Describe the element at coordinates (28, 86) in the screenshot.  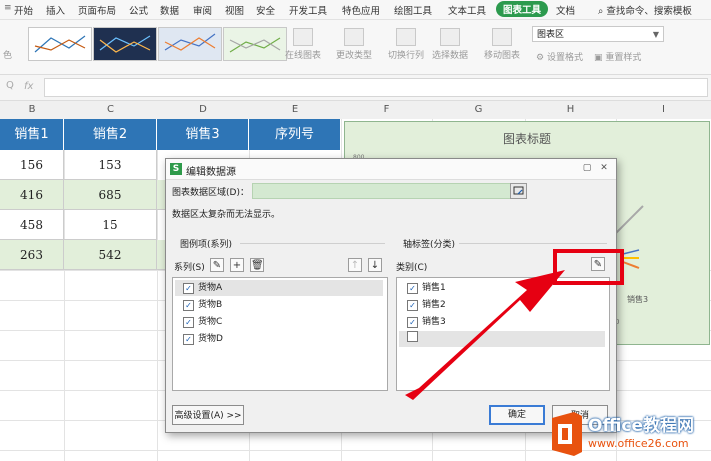
I see `fx-icon: fx` at that location.